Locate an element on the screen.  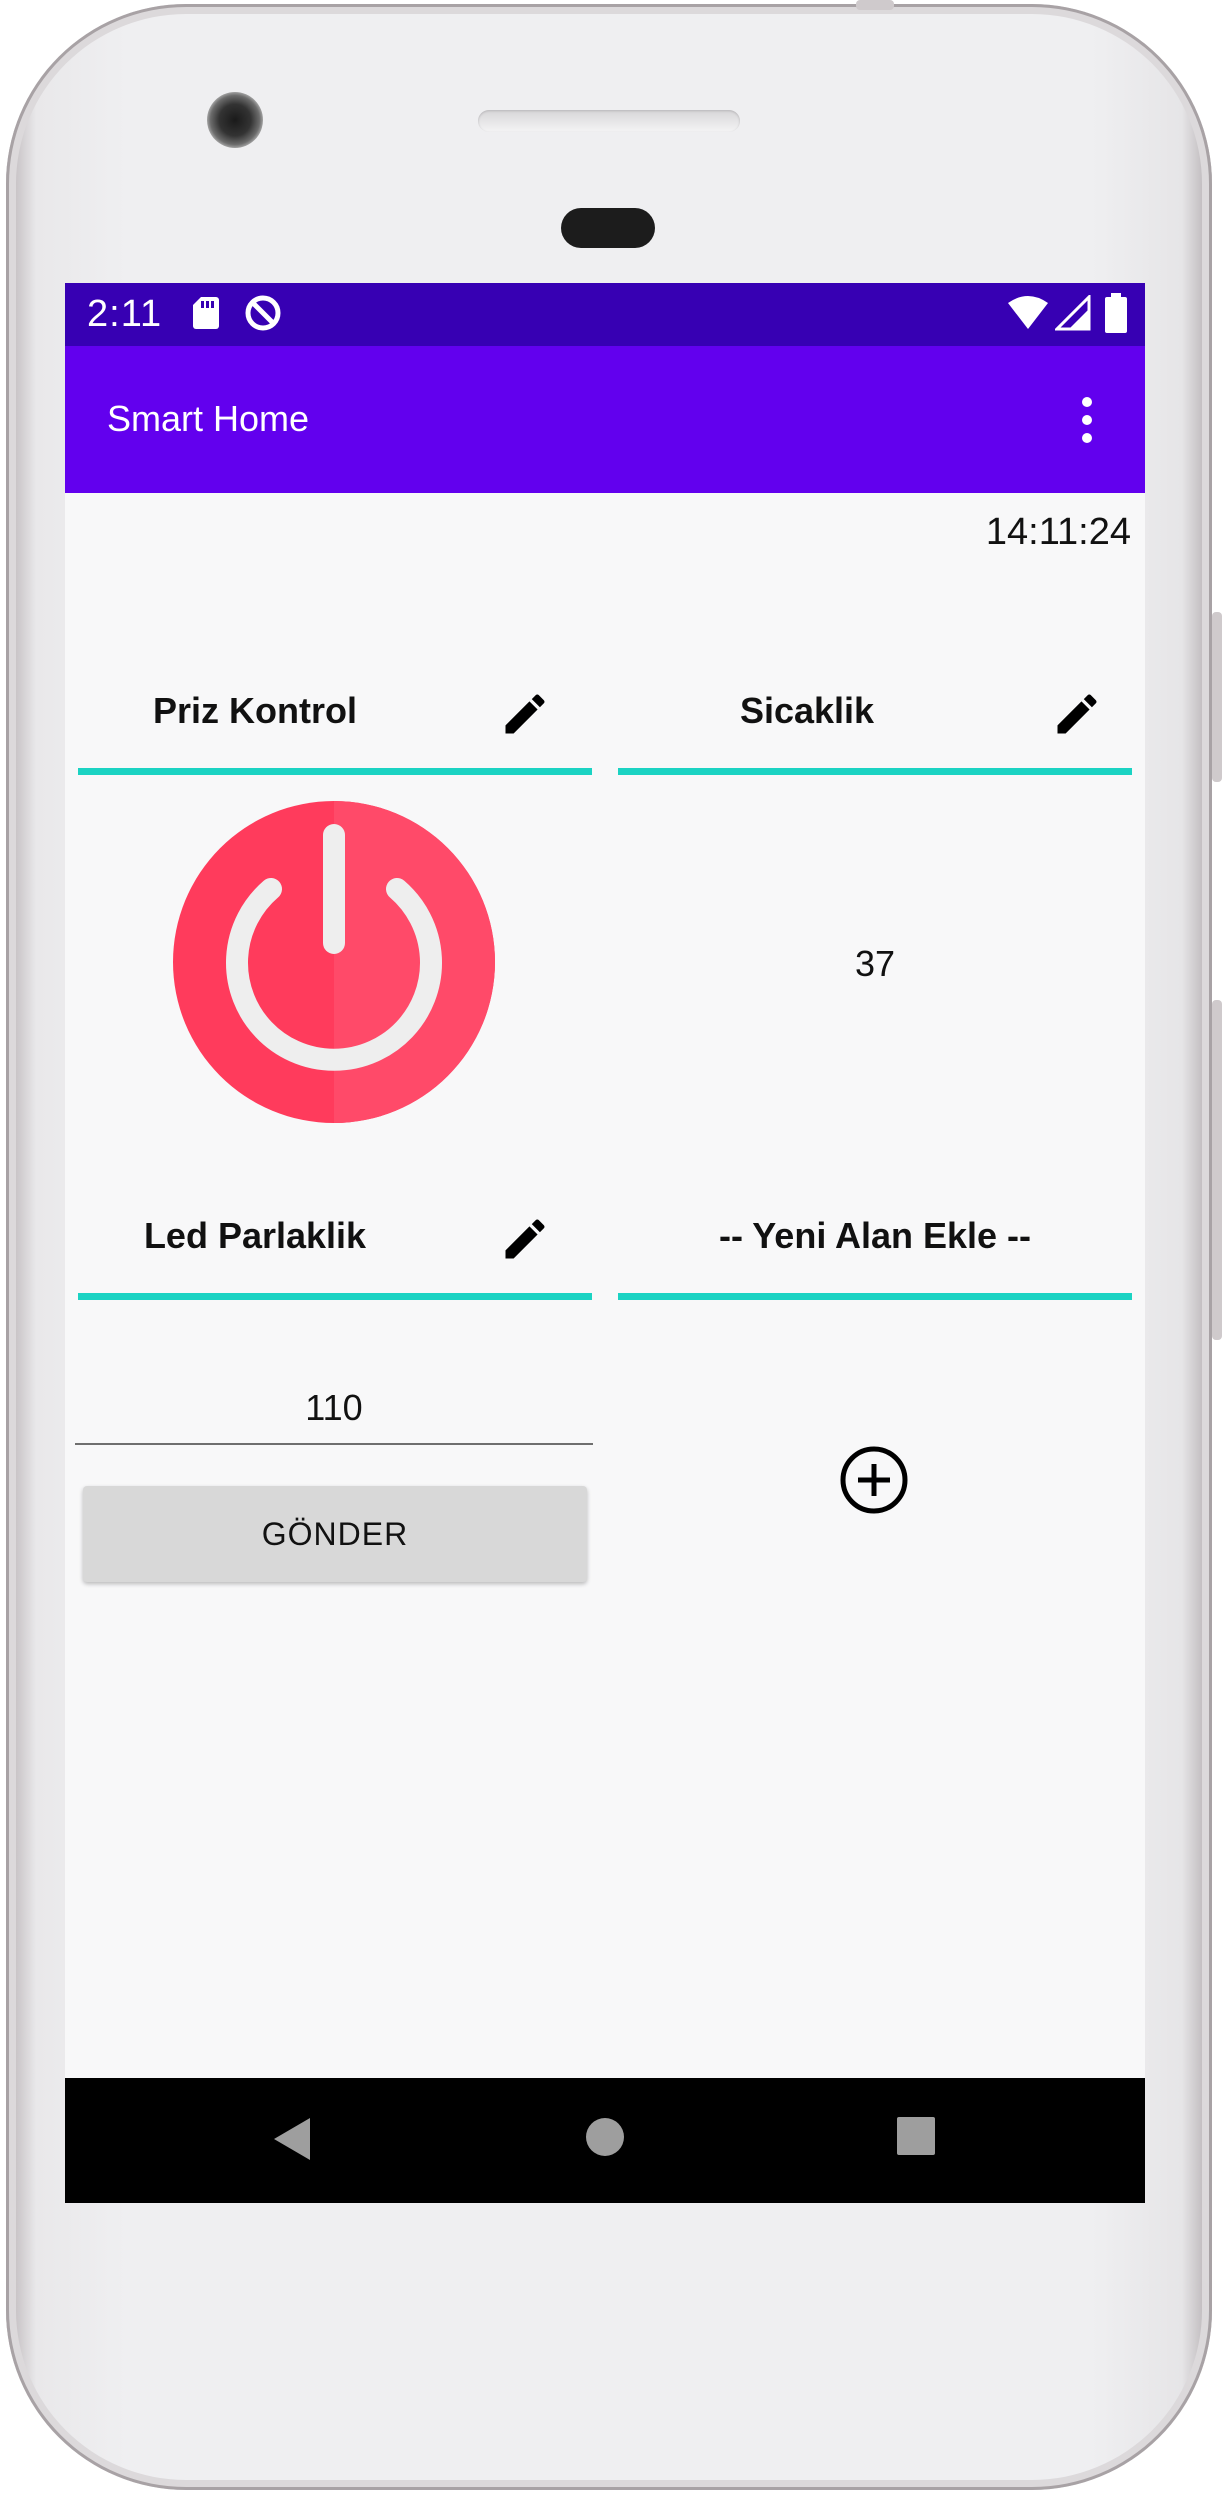
temperature-panel-header: Sicaklik is located at coordinates (875, 715).